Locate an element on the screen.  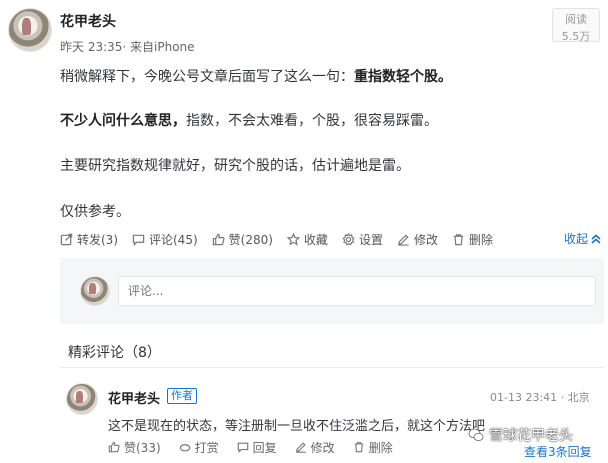
post-line-1: 稍微解释下，今晚公号文章后面写了这么一句：重指数轻个股。 is located at coordinates (256, 76).